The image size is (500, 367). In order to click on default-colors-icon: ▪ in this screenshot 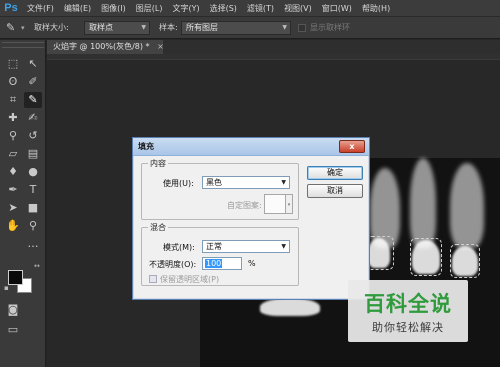, I will do `click(6, 288)`.